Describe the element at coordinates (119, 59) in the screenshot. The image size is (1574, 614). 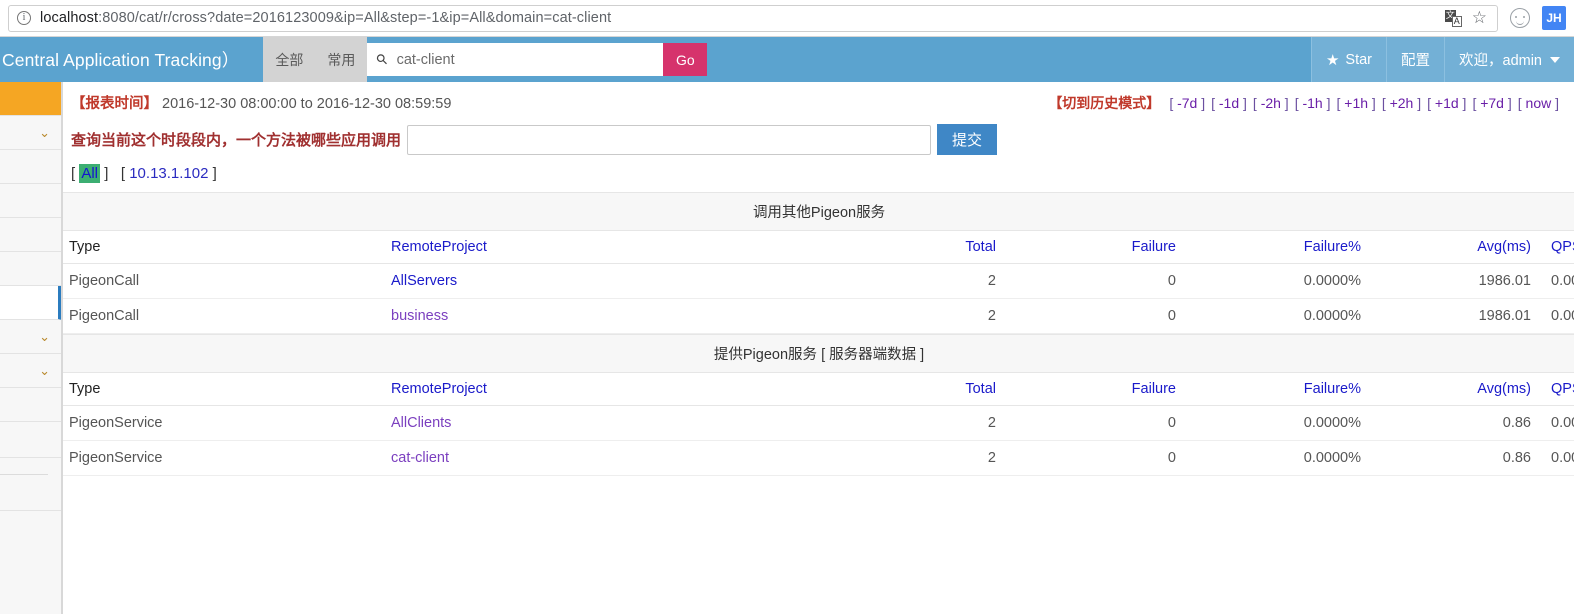
I see `app-brand: Central Application Tracking）` at that location.